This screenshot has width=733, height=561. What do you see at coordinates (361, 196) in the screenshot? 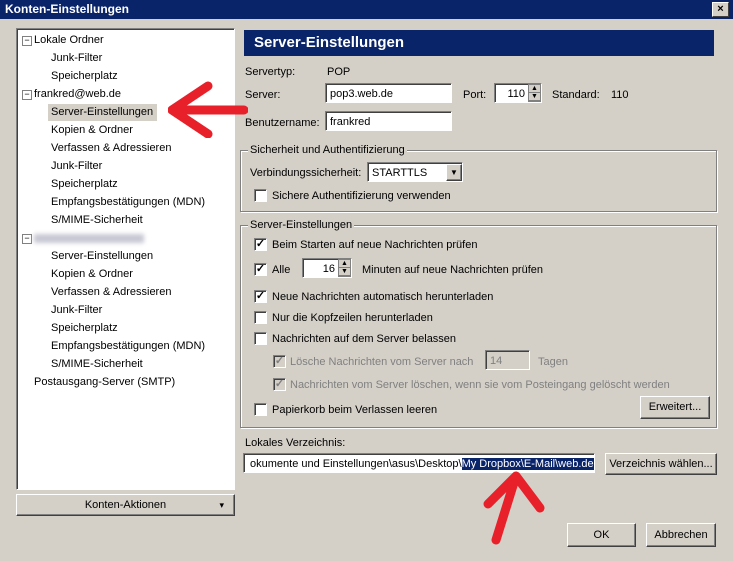
I see `secure-auth-label: Sichere Authentifizierung verwenden` at bounding box center [361, 196].